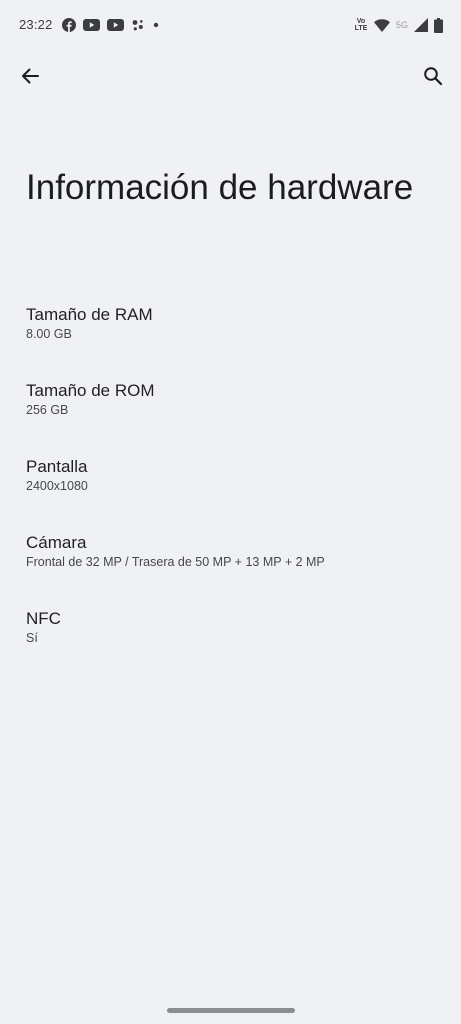 Image resolution: width=461 pixels, height=1024 pixels. I want to click on gesture-nav-handle, so click(231, 1010).